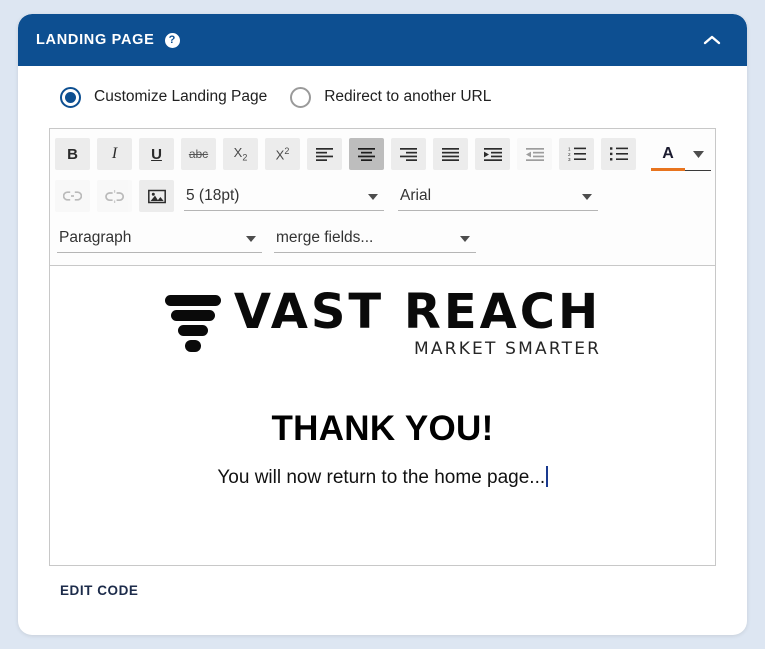 This screenshot has height=649, width=765. Describe the element at coordinates (576, 154) in the screenshot. I see `numbered-list-button: 1 2 3` at that location.